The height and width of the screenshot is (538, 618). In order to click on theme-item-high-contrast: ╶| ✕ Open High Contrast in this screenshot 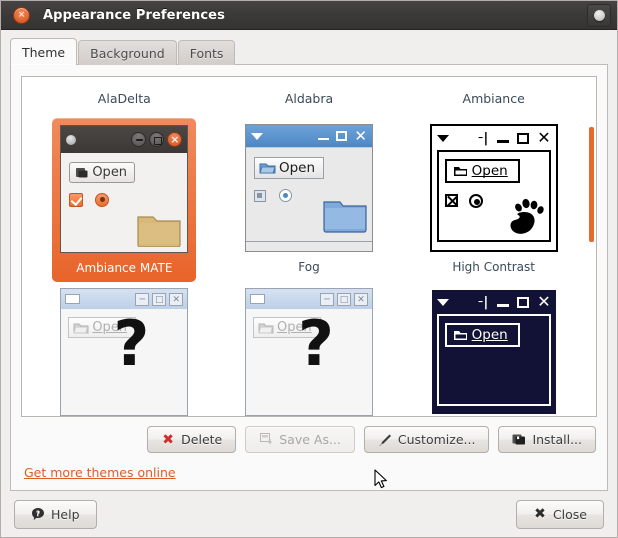, I will do `click(493, 200)`.